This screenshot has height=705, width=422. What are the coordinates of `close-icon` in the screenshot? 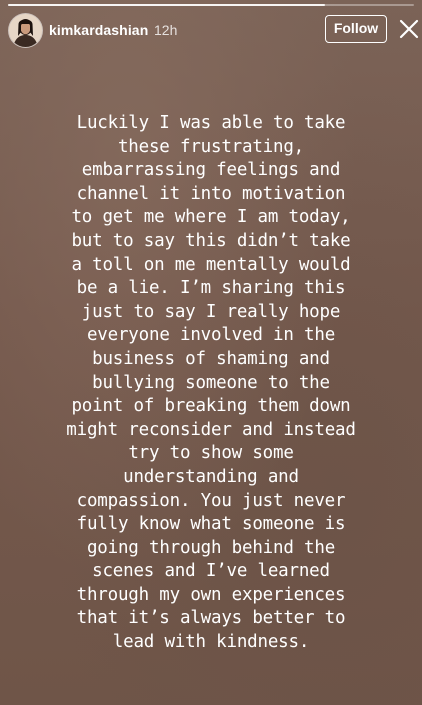 It's located at (409, 29).